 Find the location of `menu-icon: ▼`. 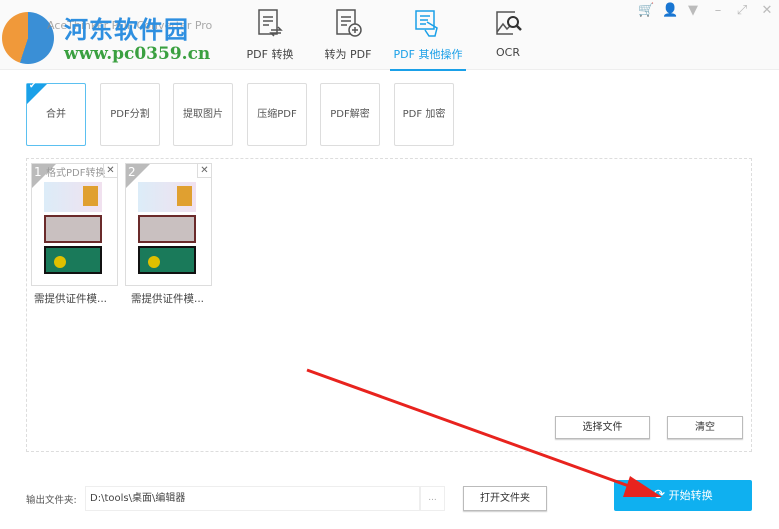

menu-icon: ▼ is located at coordinates (693, 10).